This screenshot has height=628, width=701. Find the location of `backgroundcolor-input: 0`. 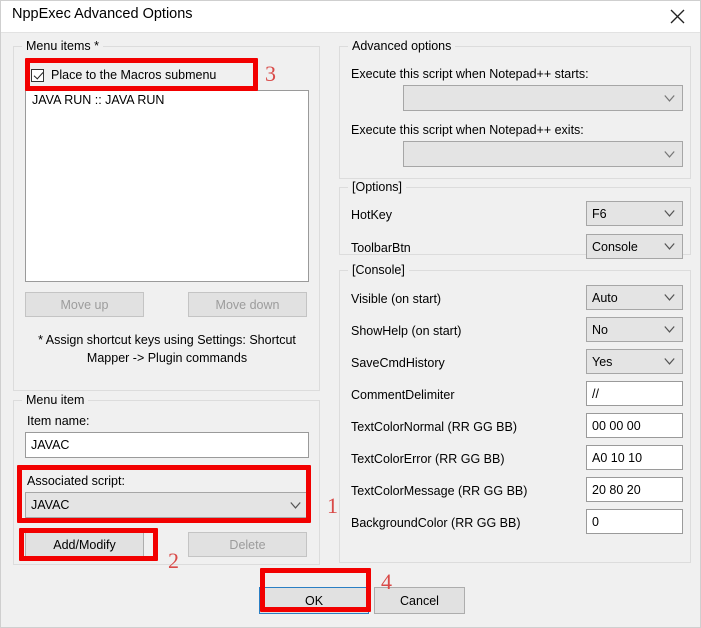

backgroundcolor-input: 0 is located at coordinates (634, 521).